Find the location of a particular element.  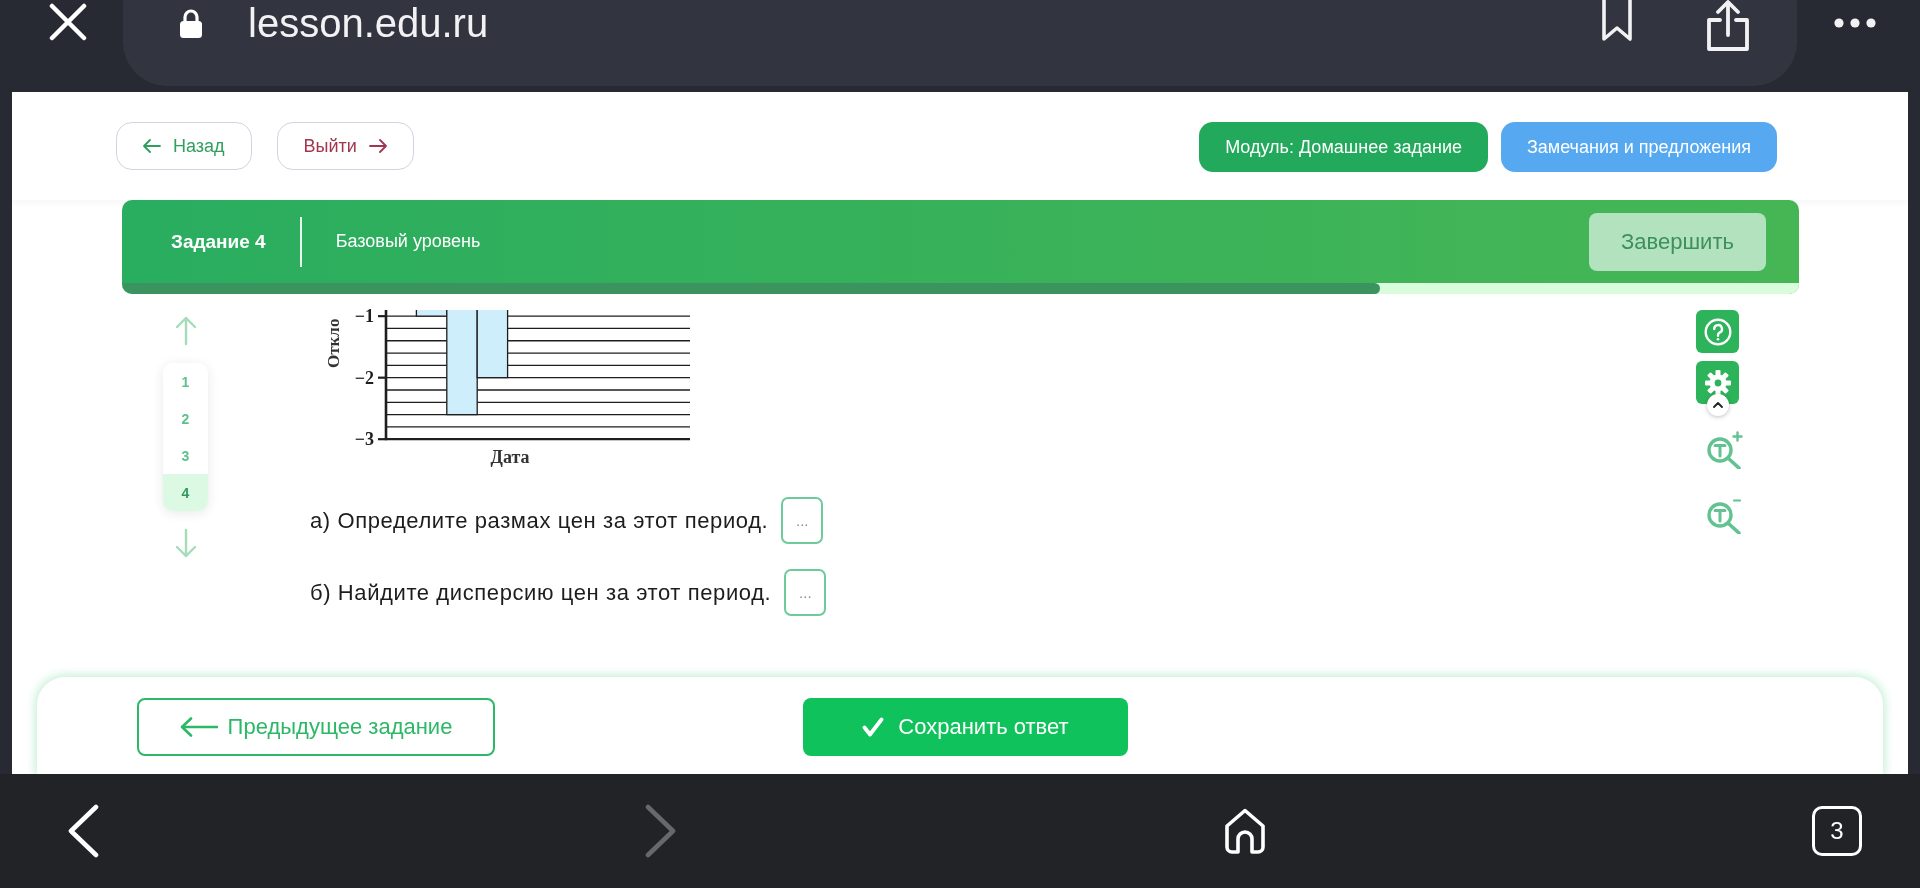

task-title: Задание 4 is located at coordinates (218, 241).